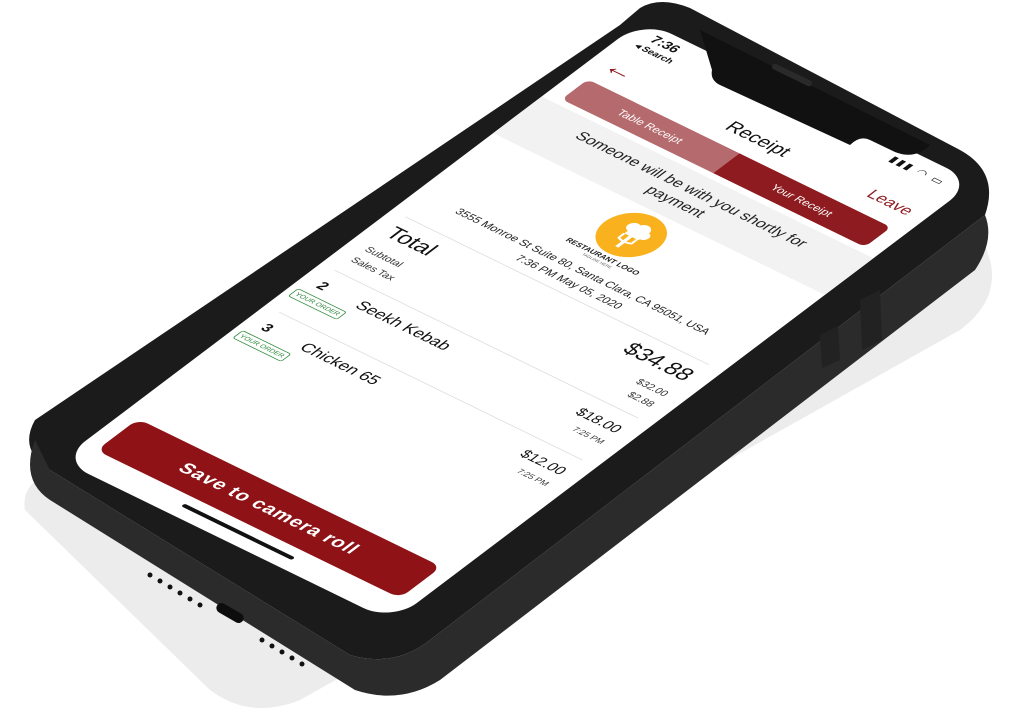 The height and width of the screenshot is (724, 1011). Describe the element at coordinates (340, 364) in the screenshot. I see `item-name: Chicken 65` at that location.